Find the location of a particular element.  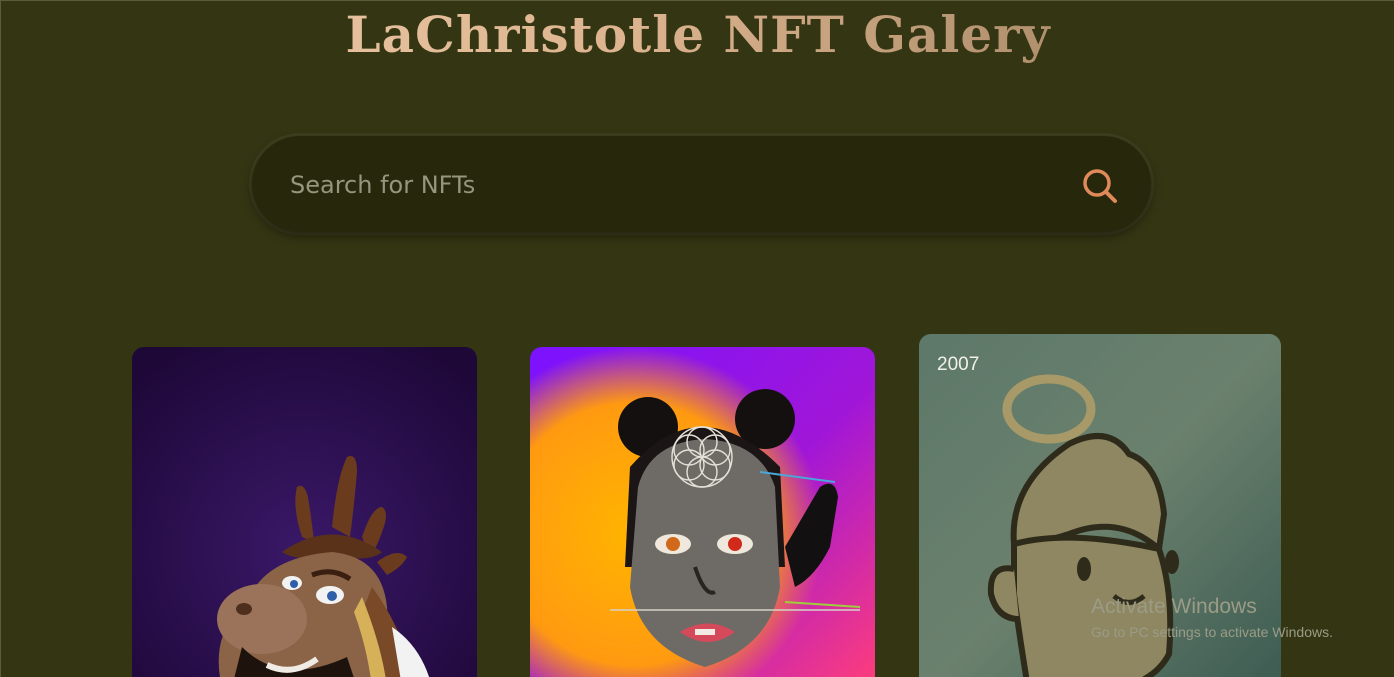

nft-image-face is located at coordinates (702, 512).